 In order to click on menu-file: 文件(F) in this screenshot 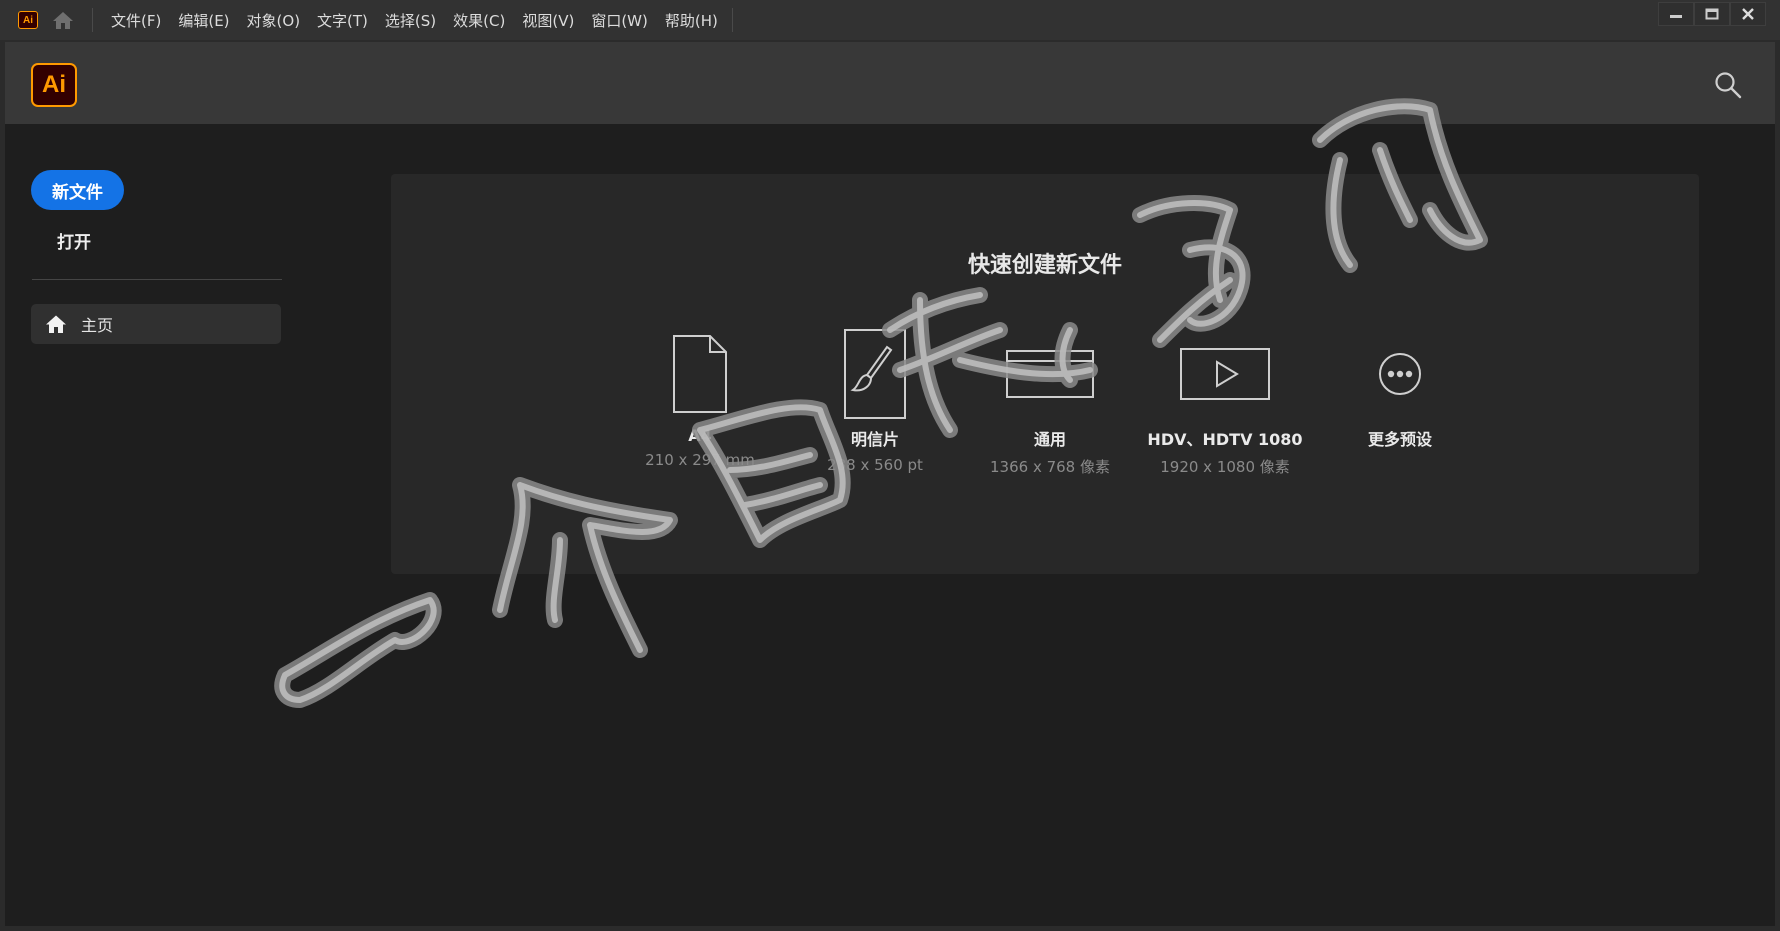, I will do `click(136, 20)`.